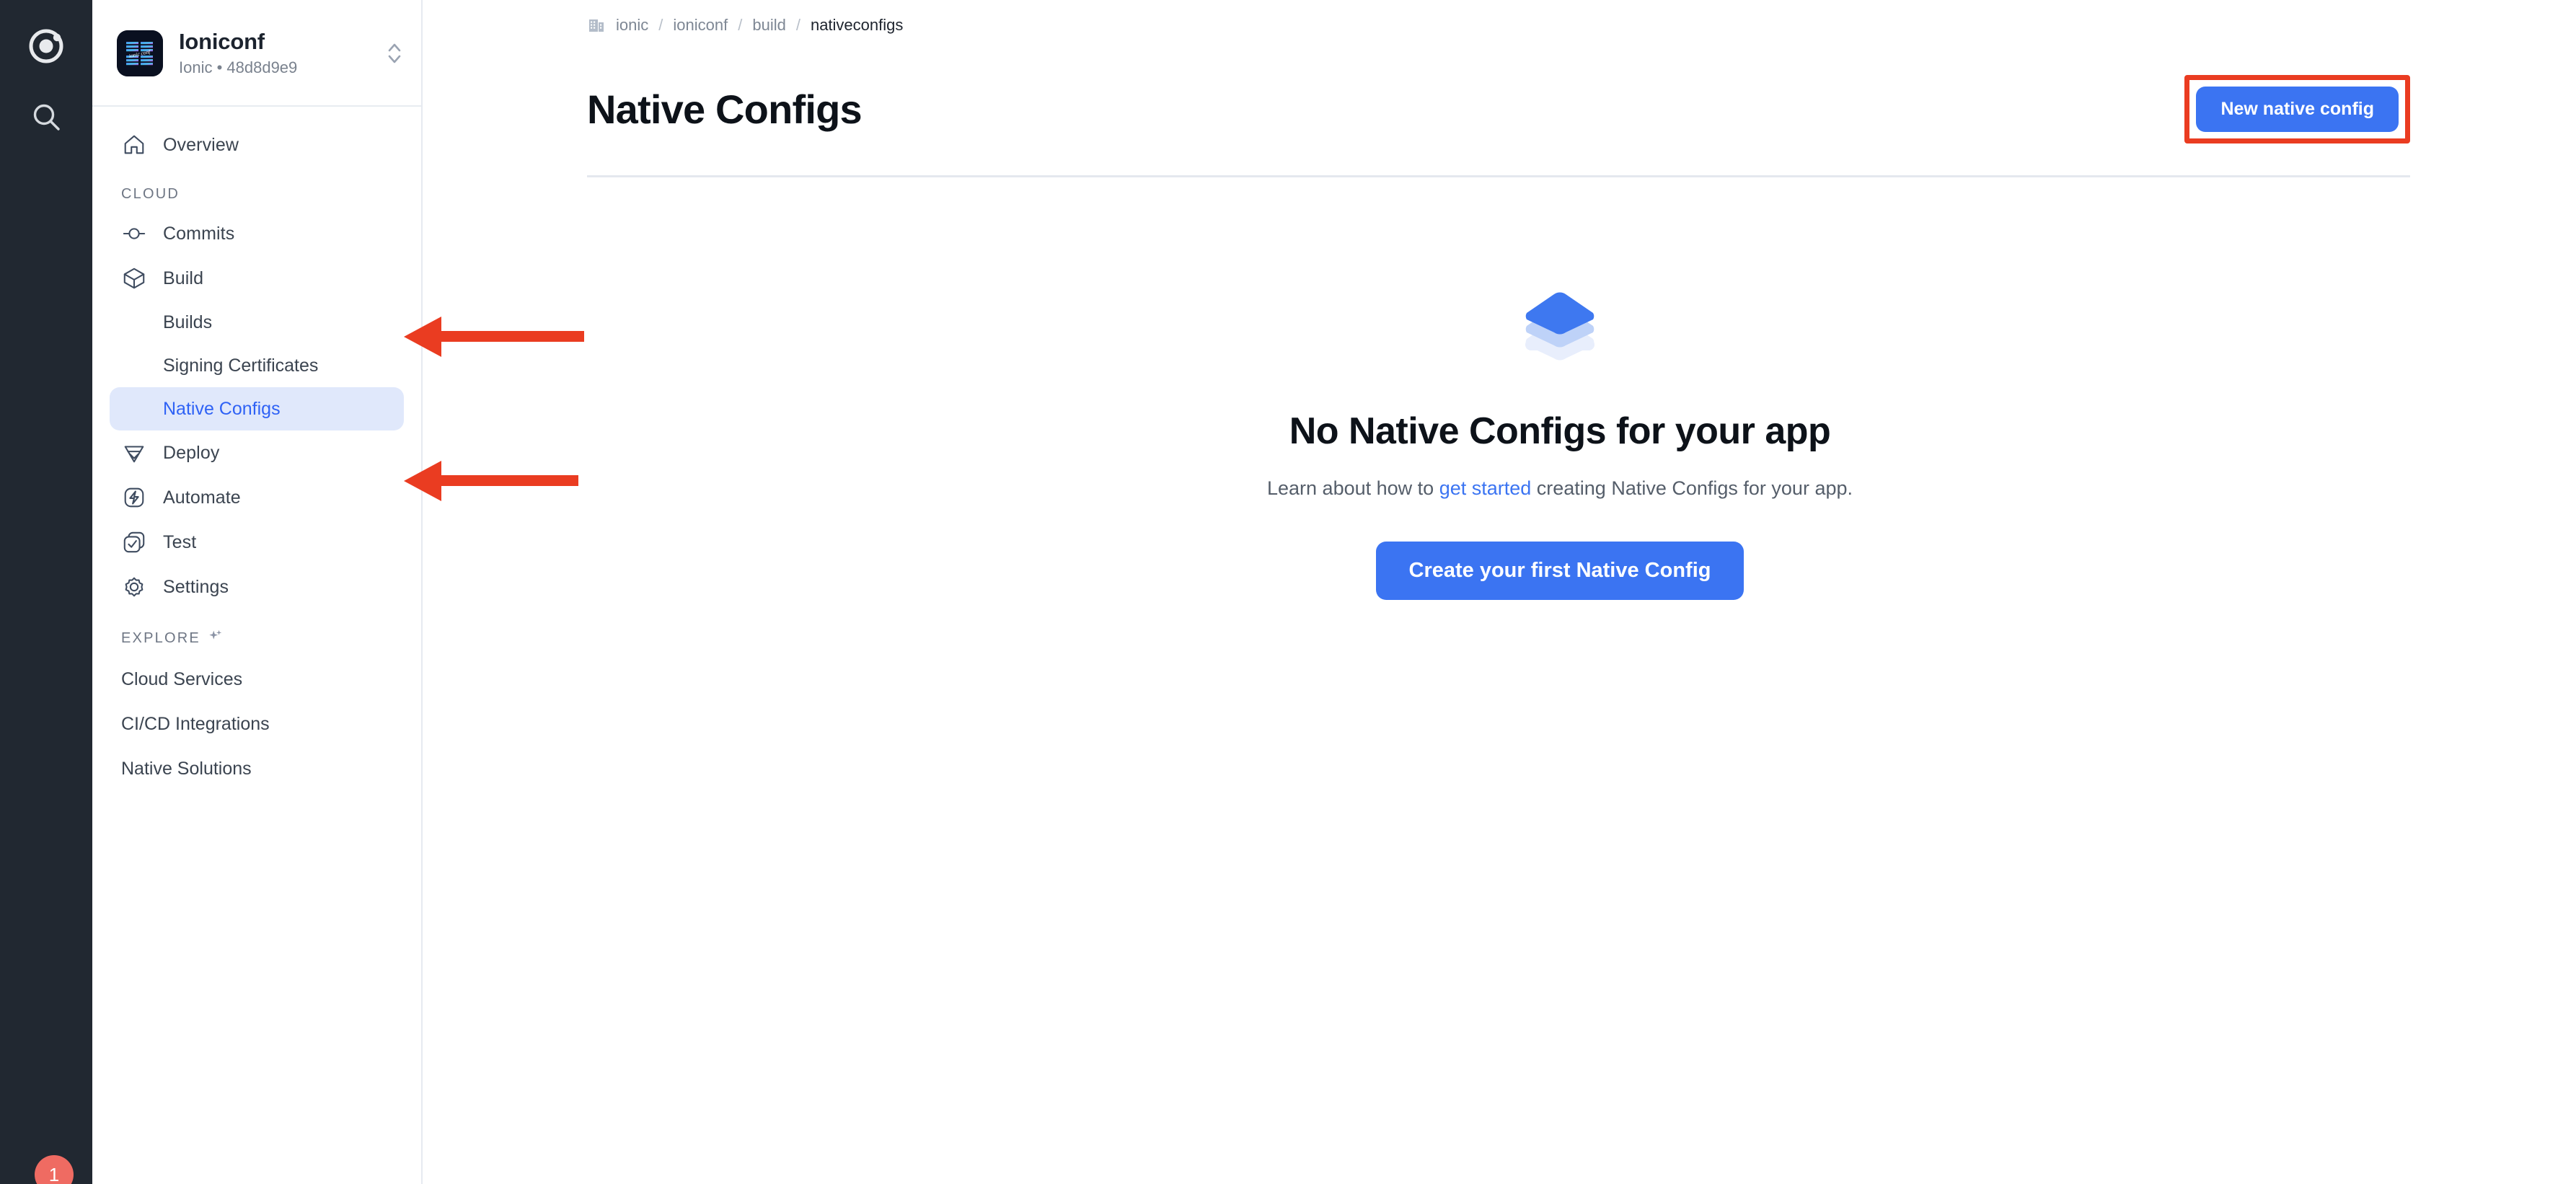 This screenshot has width=2576, height=1184. Describe the element at coordinates (186, 768) in the screenshot. I see `sidebar-item-label: Native Solutions` at that location.